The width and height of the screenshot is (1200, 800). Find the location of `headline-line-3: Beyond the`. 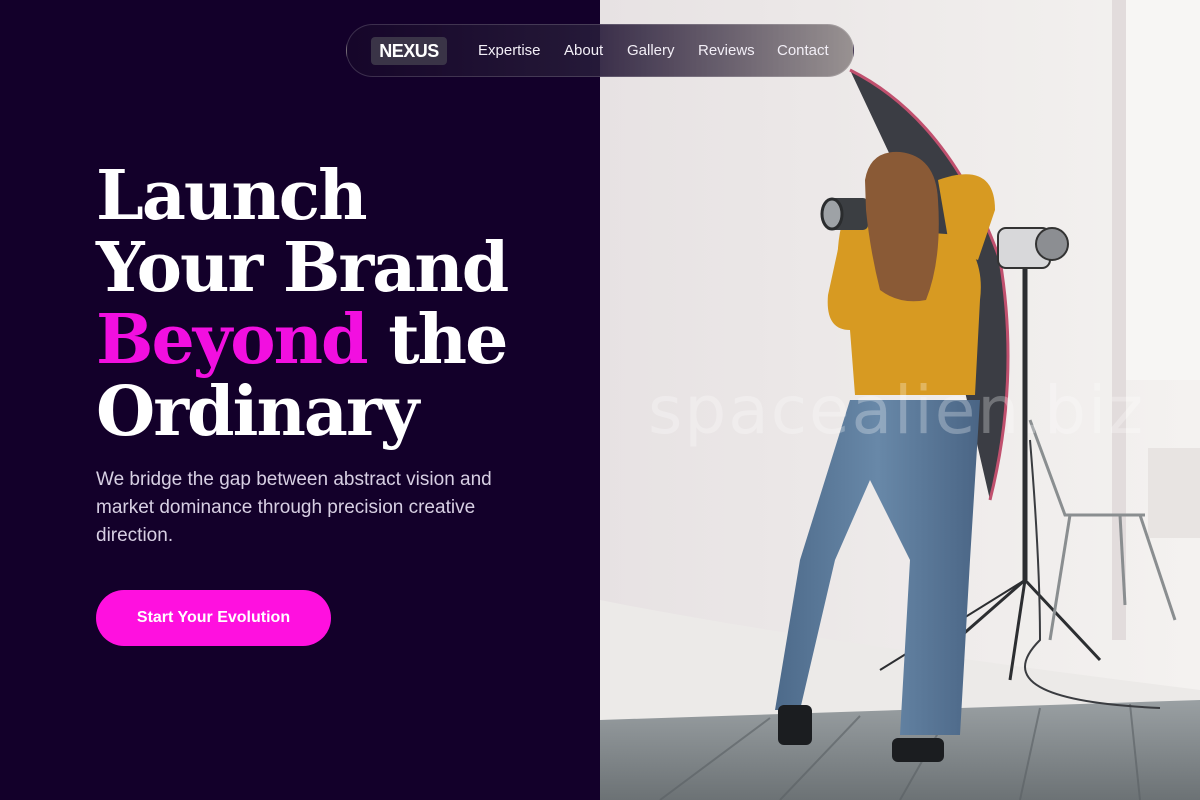

headline-line-3: Beyond the is located at coordinates (302, 340).